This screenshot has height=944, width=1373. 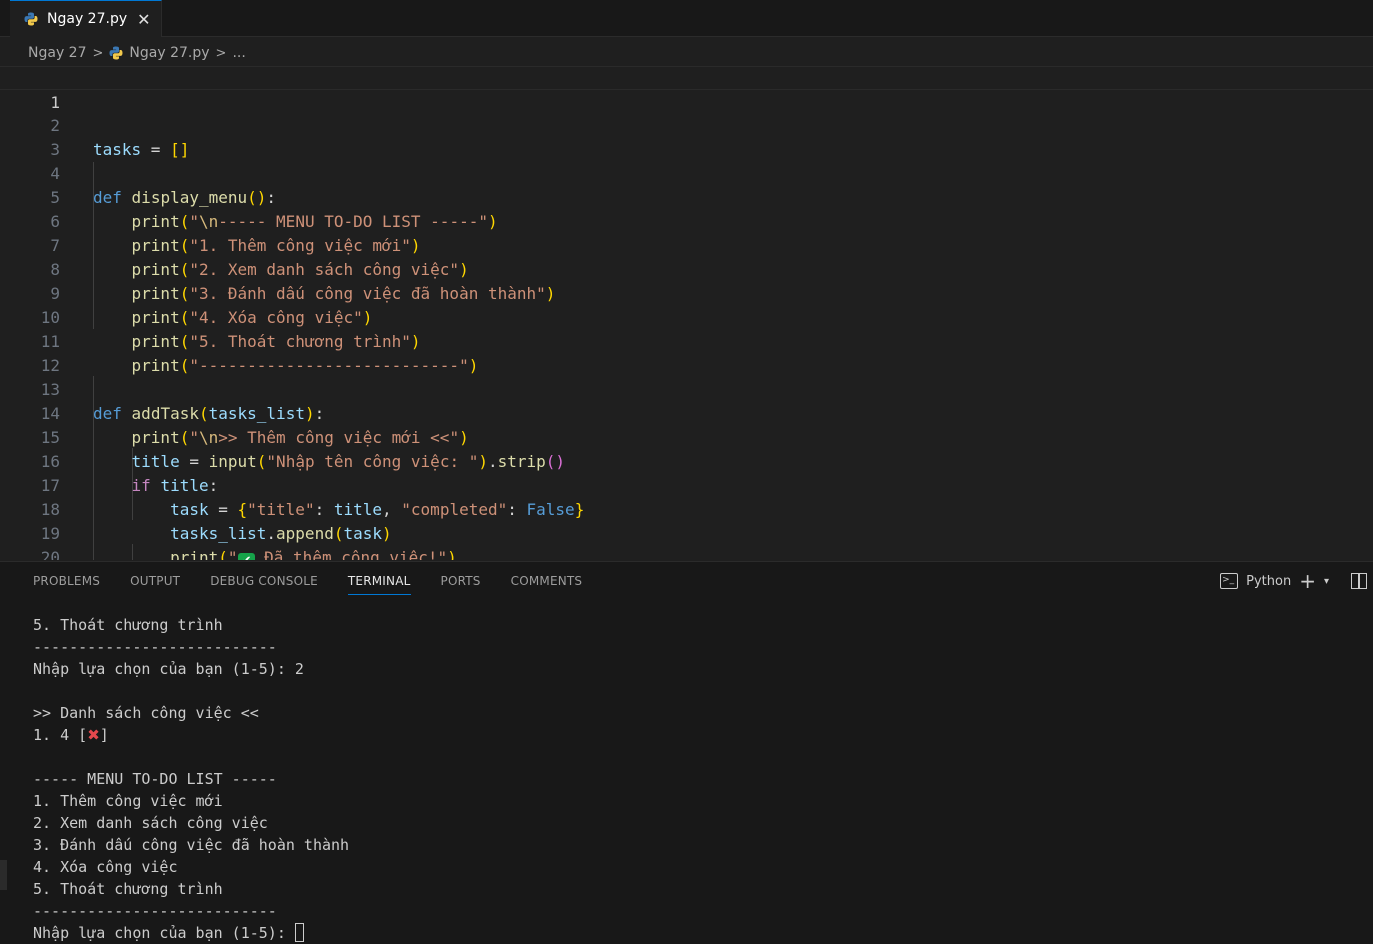 I want to click on tab-terminal: TERMINAL, so click(x=379, y=584).